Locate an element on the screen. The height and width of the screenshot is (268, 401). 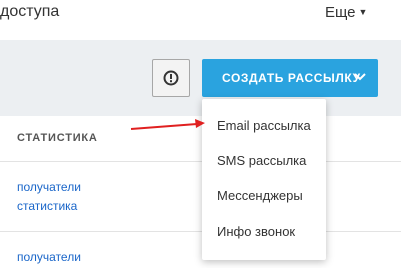
menu-item-sms: SMS рассылка is located at coordinates (261, 160).